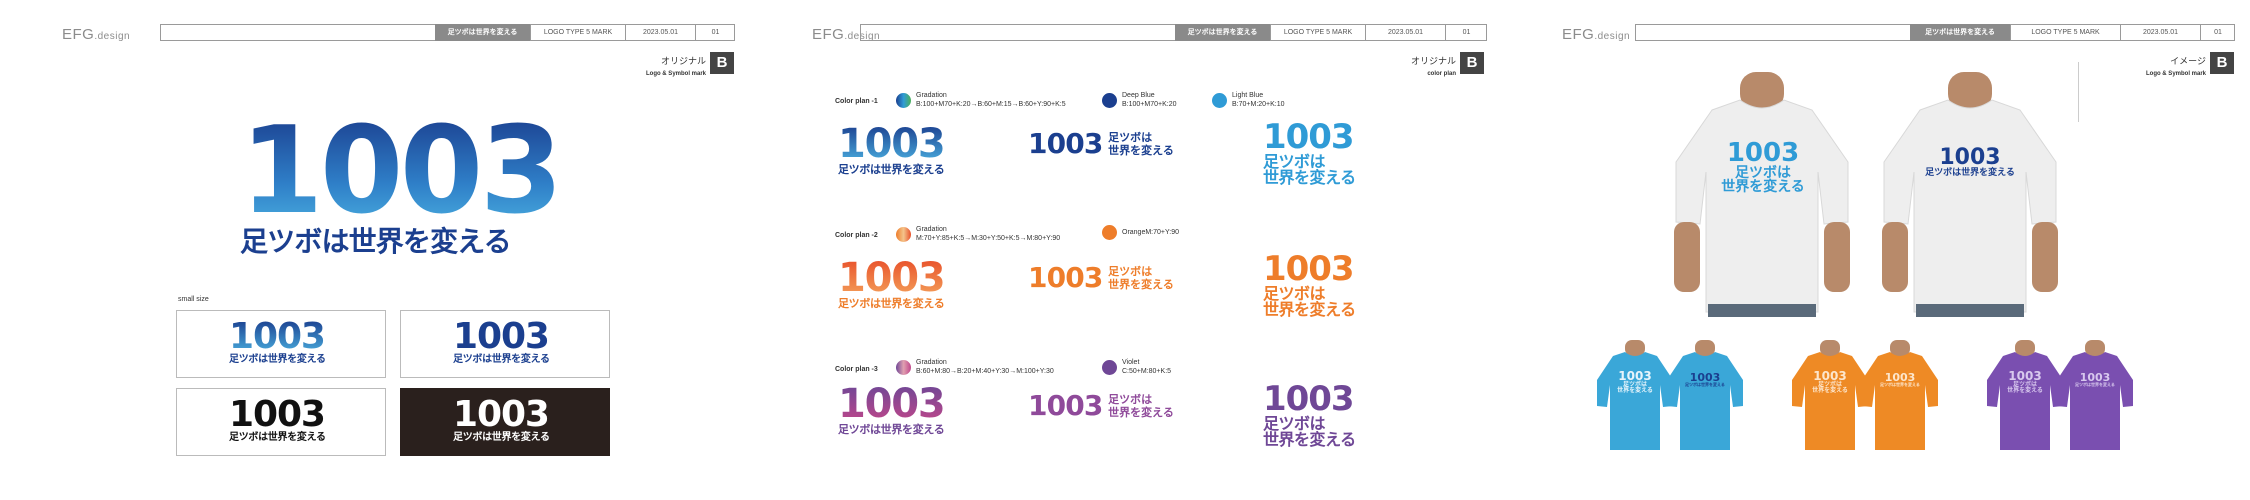  Describe the element at coordinates (903, 100) in the screenshot. I see `plan-1-swatch-gradient` at that location.